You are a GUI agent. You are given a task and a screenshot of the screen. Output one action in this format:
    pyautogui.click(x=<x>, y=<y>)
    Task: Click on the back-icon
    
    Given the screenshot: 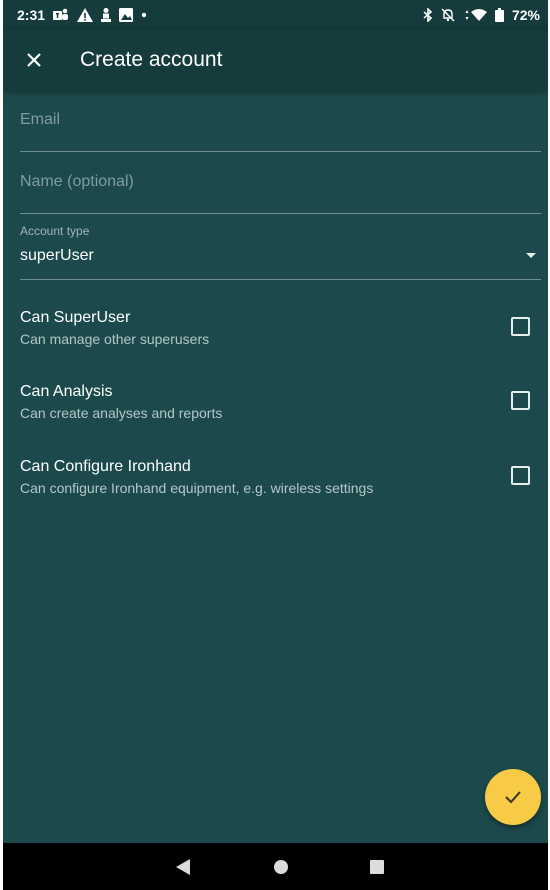 What is the action you would take?
    pyautogui.click(x=183, y=867)
    